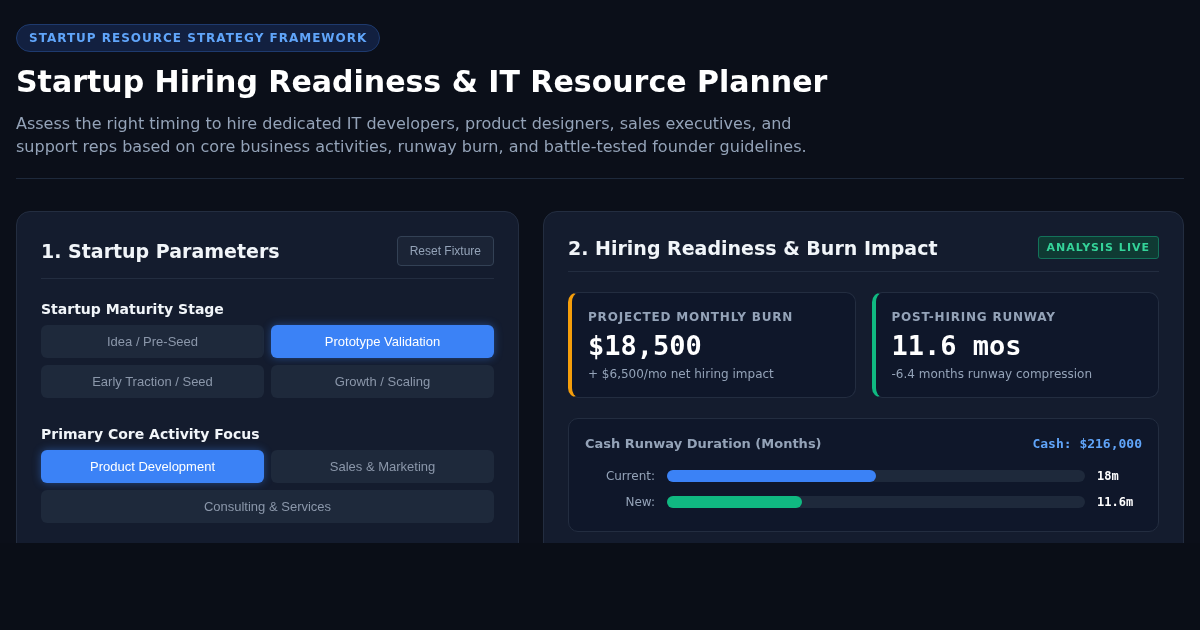 Image resolution: width=1200 pixels, height=630 pixels. What do you see at coordinates (1087, 443) in the screenshot?
I see `cash-amount: Cash: $216,000` at bounding box center [1087, 443].